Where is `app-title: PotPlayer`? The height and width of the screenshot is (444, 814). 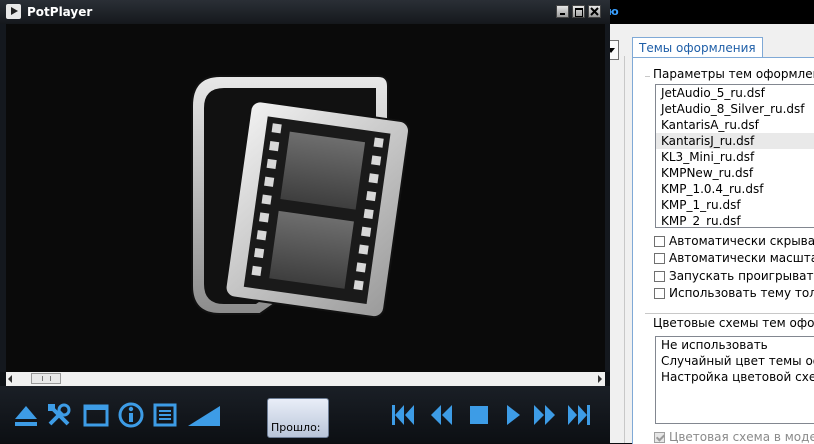 app-title: PotPlayer is located at coordinates (60, 12).